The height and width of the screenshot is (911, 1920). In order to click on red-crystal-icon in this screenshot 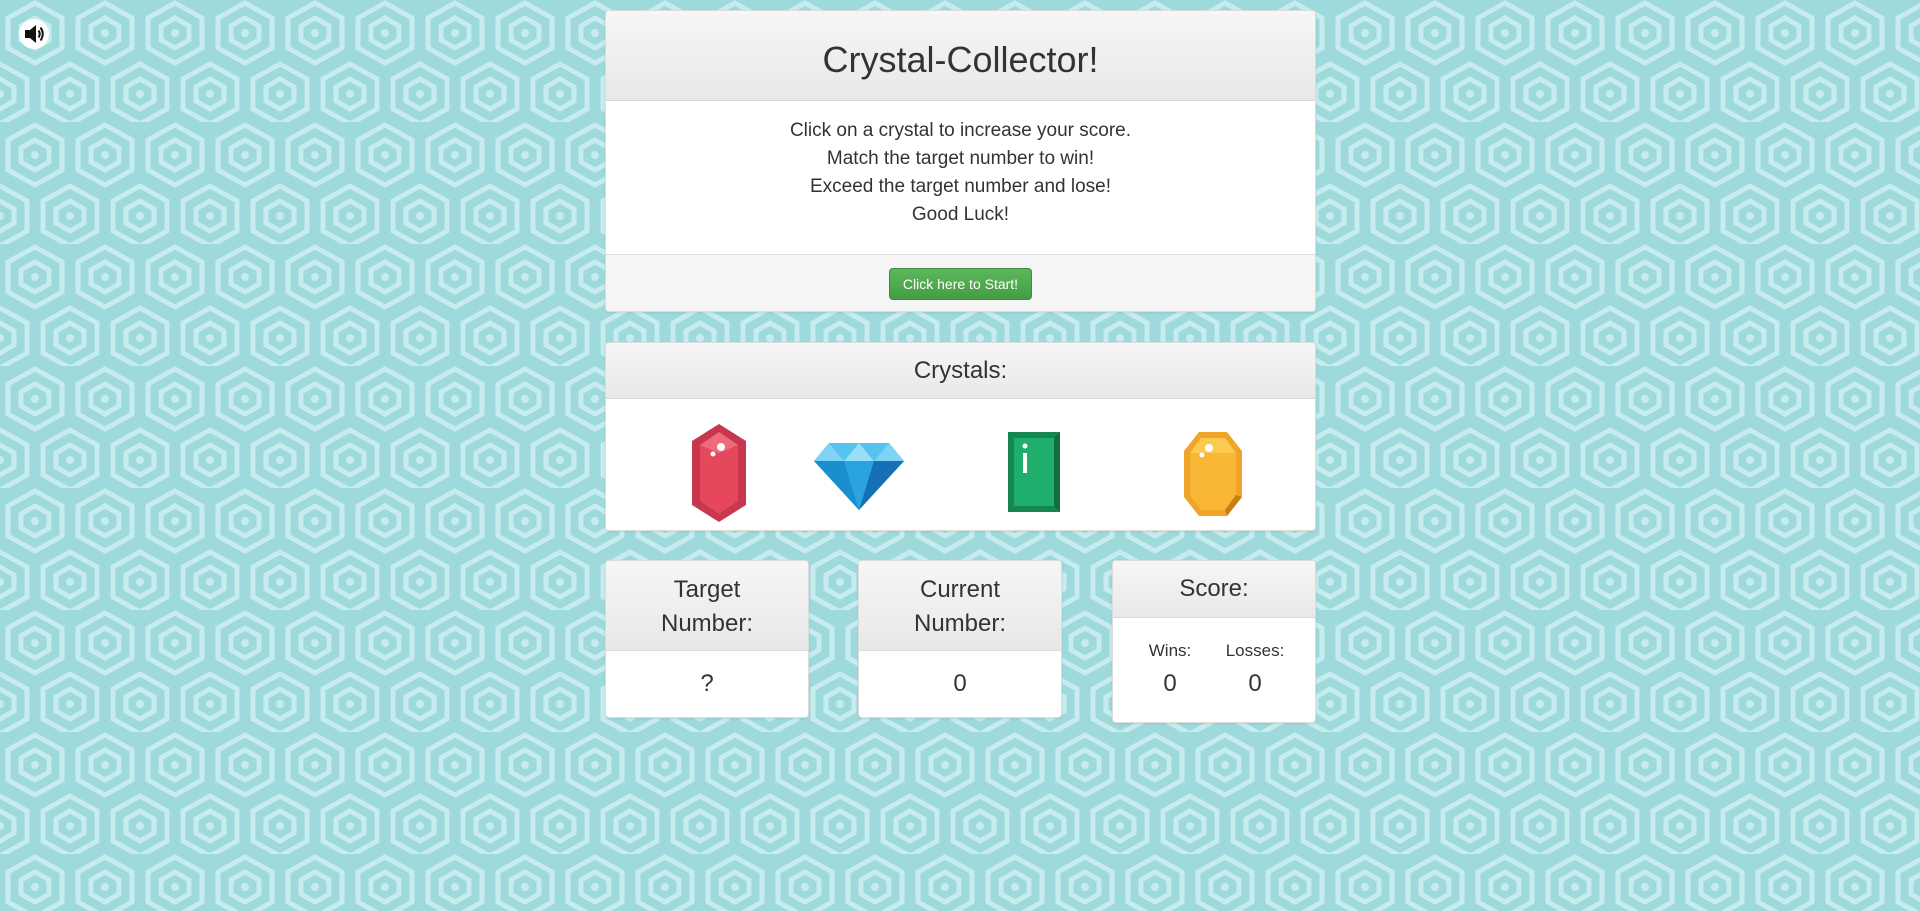, I will do `click(719, 473)`.